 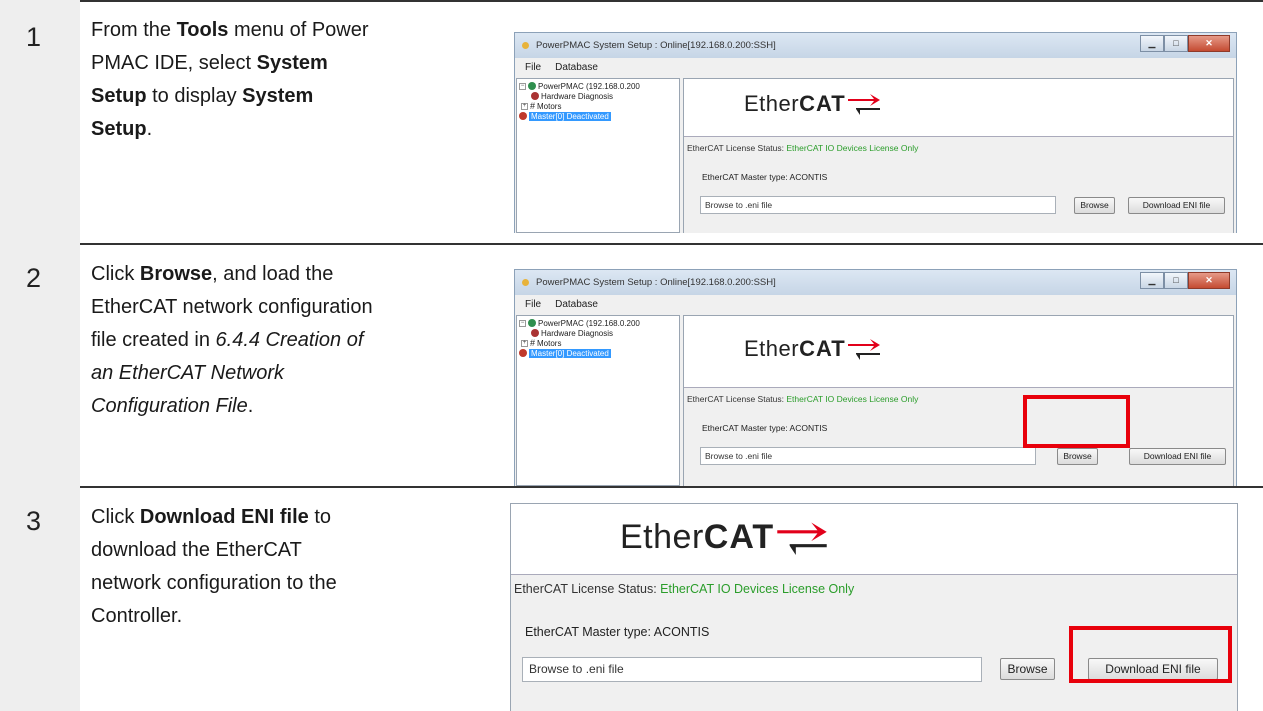 What do you see at coordinates (291, 307) in the screenshot?
I see `instruction-line: EtherCAT network configuration` at bounding box center [291, 307].